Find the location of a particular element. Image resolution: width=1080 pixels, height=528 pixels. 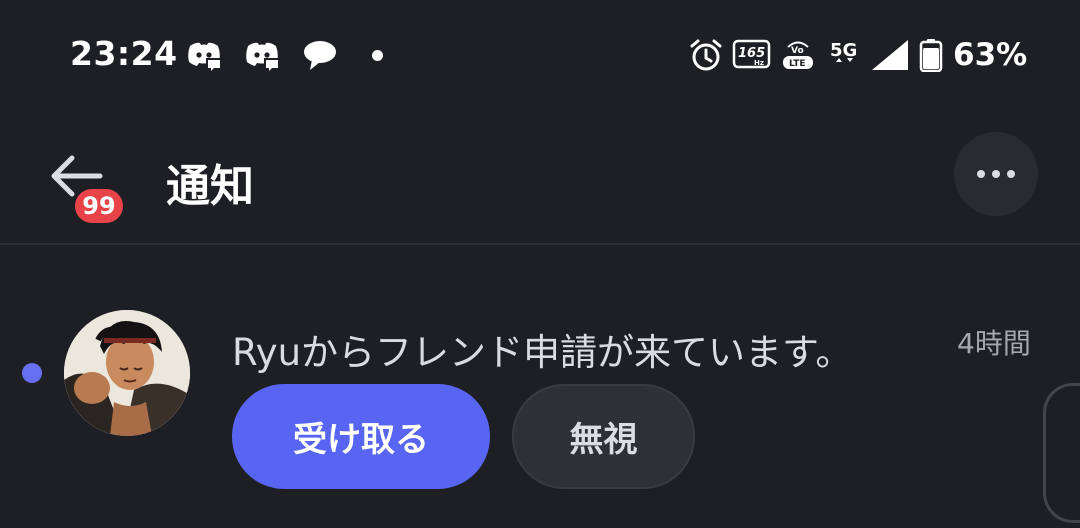

unread-indicator is located at coordinates (32, 373).